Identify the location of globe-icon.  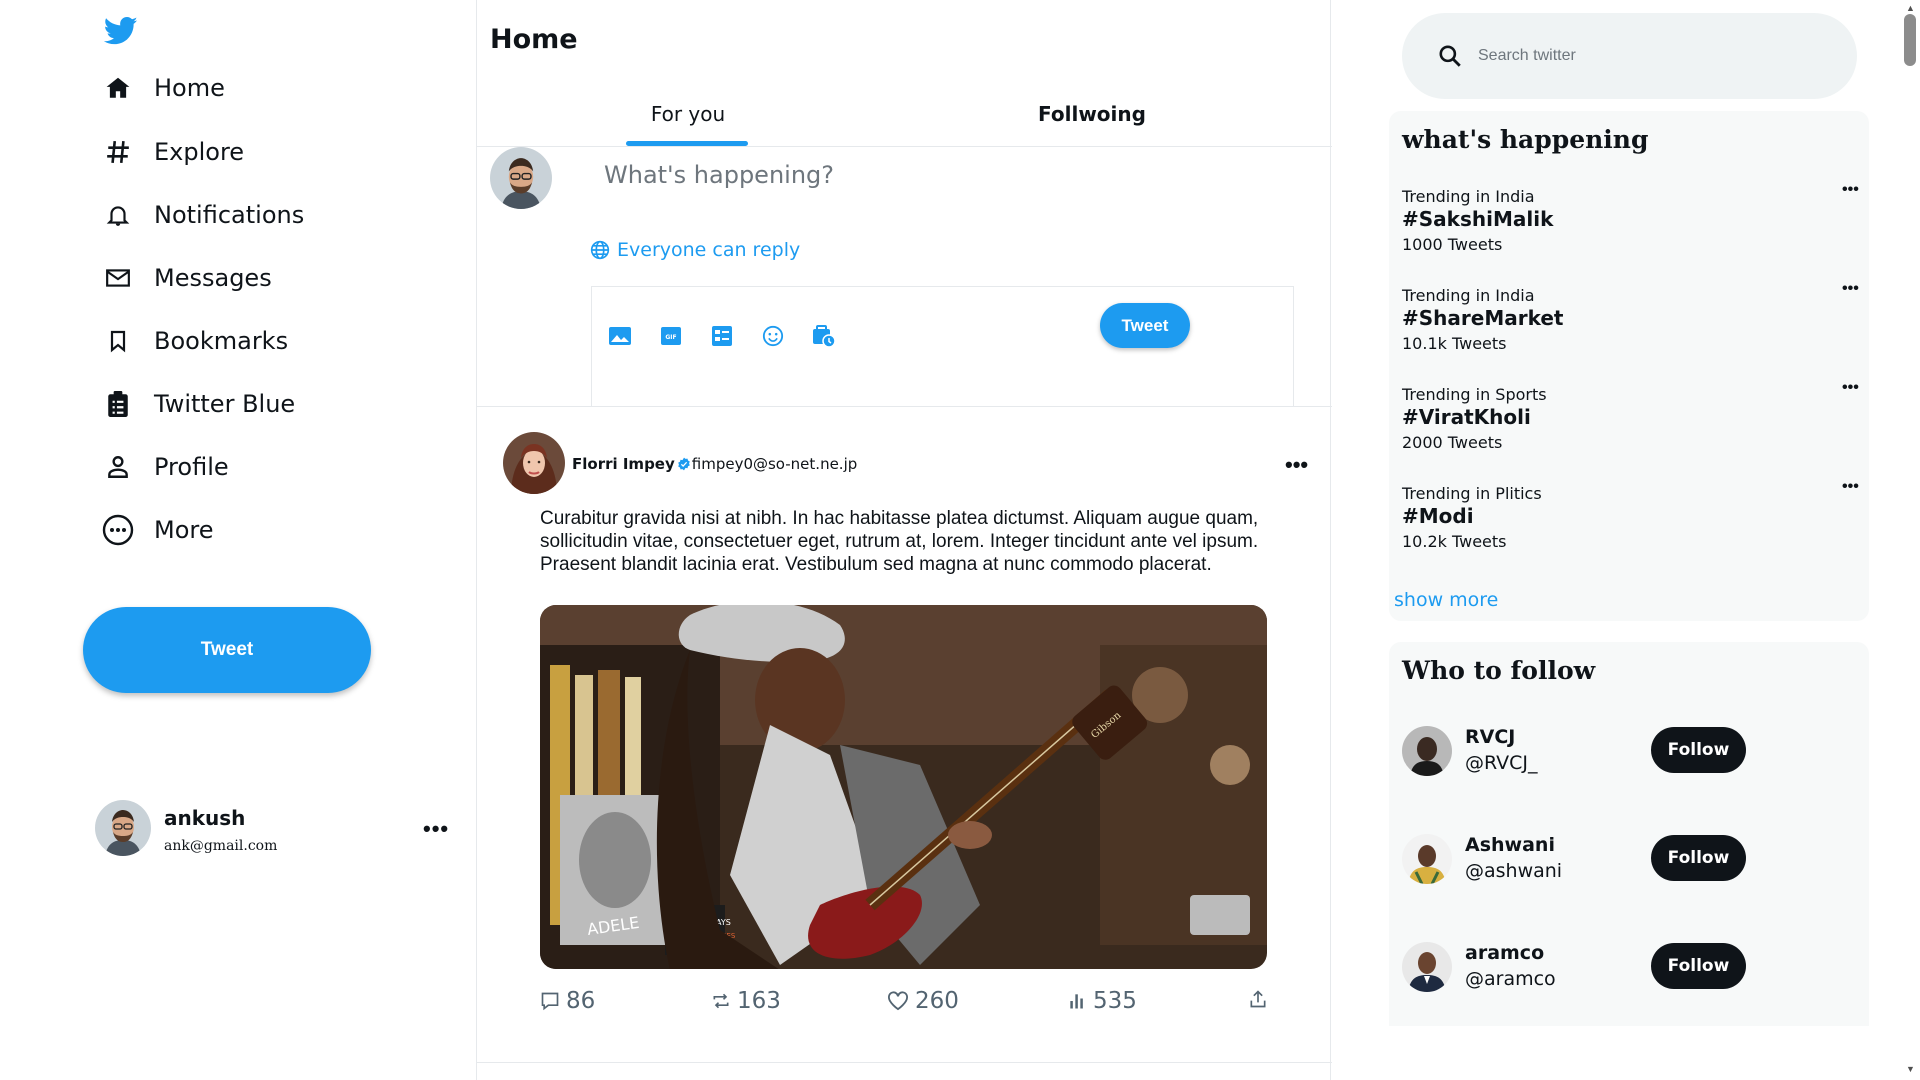
(600, 250).